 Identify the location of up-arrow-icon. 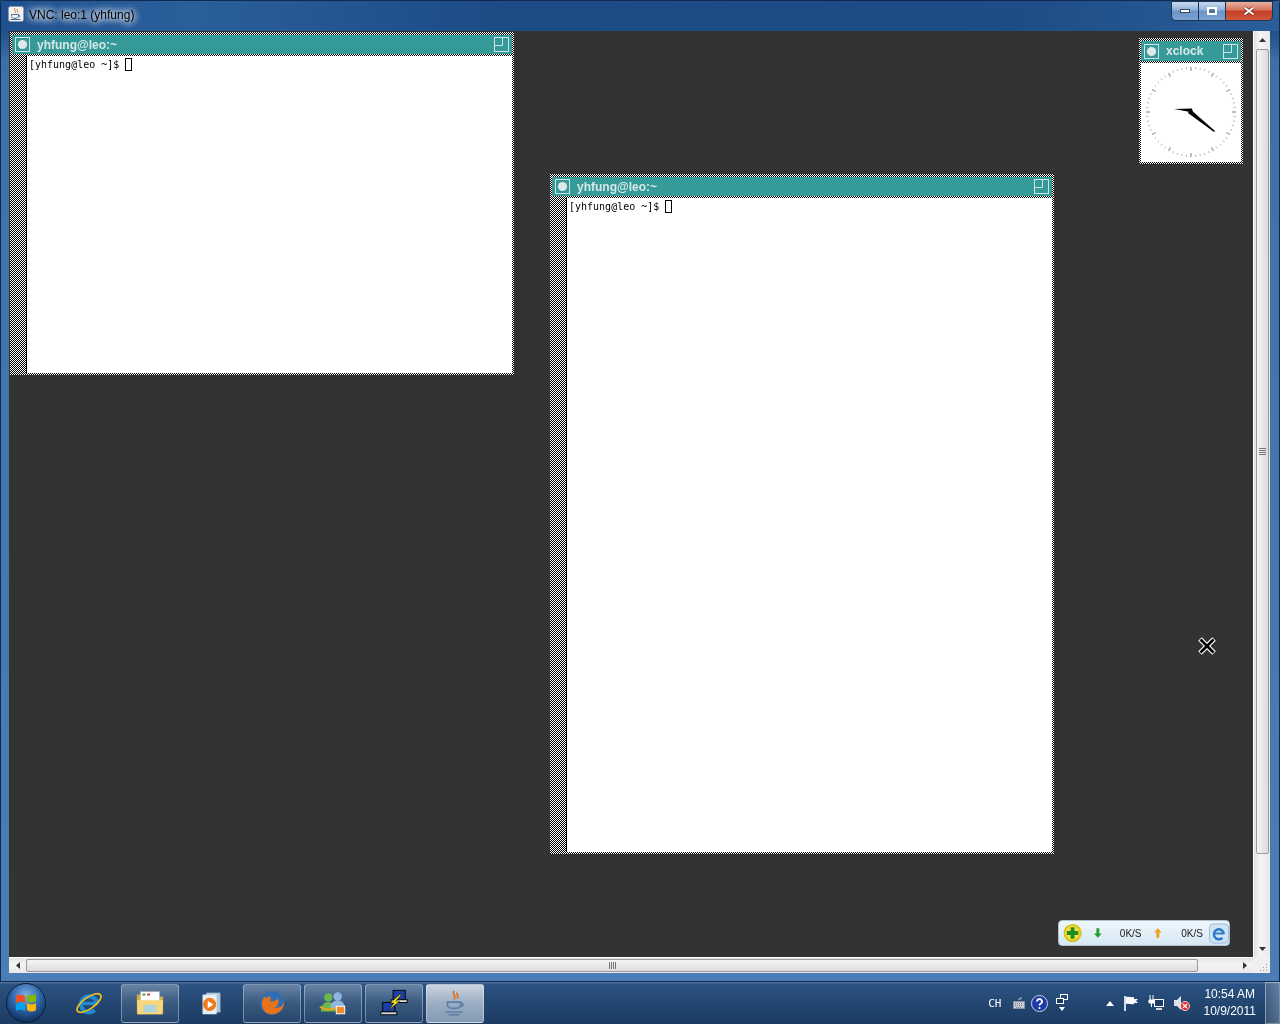
(1157, 933).